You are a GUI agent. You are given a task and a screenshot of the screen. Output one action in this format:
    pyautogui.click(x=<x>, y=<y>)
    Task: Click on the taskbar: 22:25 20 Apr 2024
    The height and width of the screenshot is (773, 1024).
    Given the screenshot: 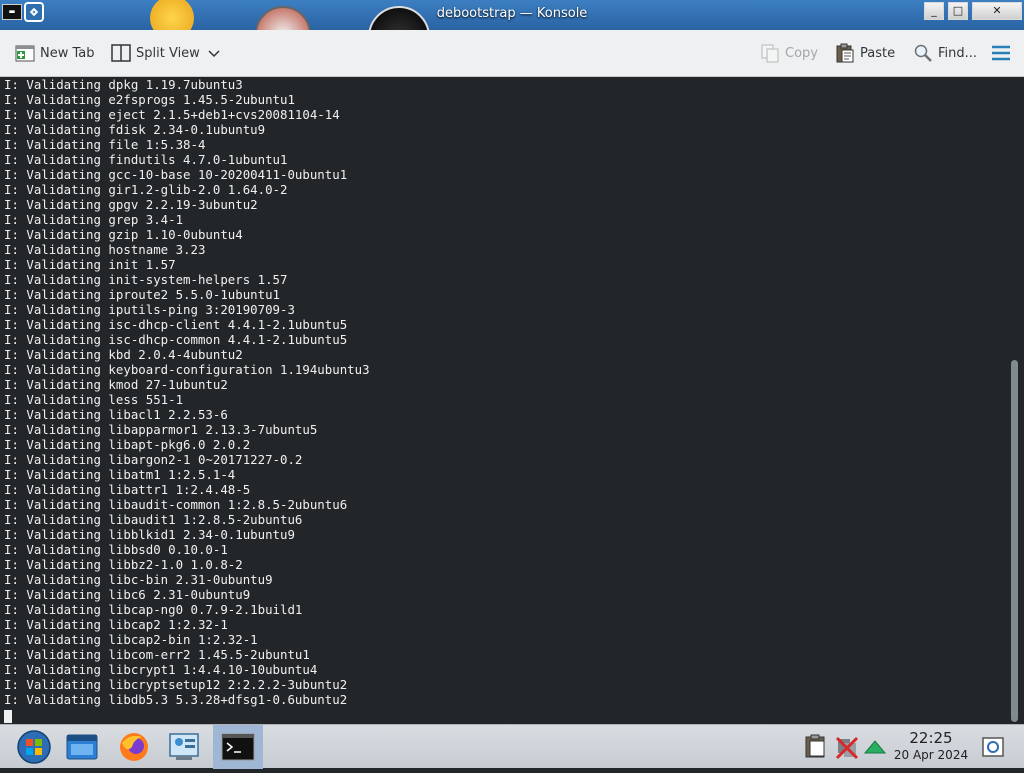 What is the action you would take?
    pyautogui.click(x=512, y=746)
    